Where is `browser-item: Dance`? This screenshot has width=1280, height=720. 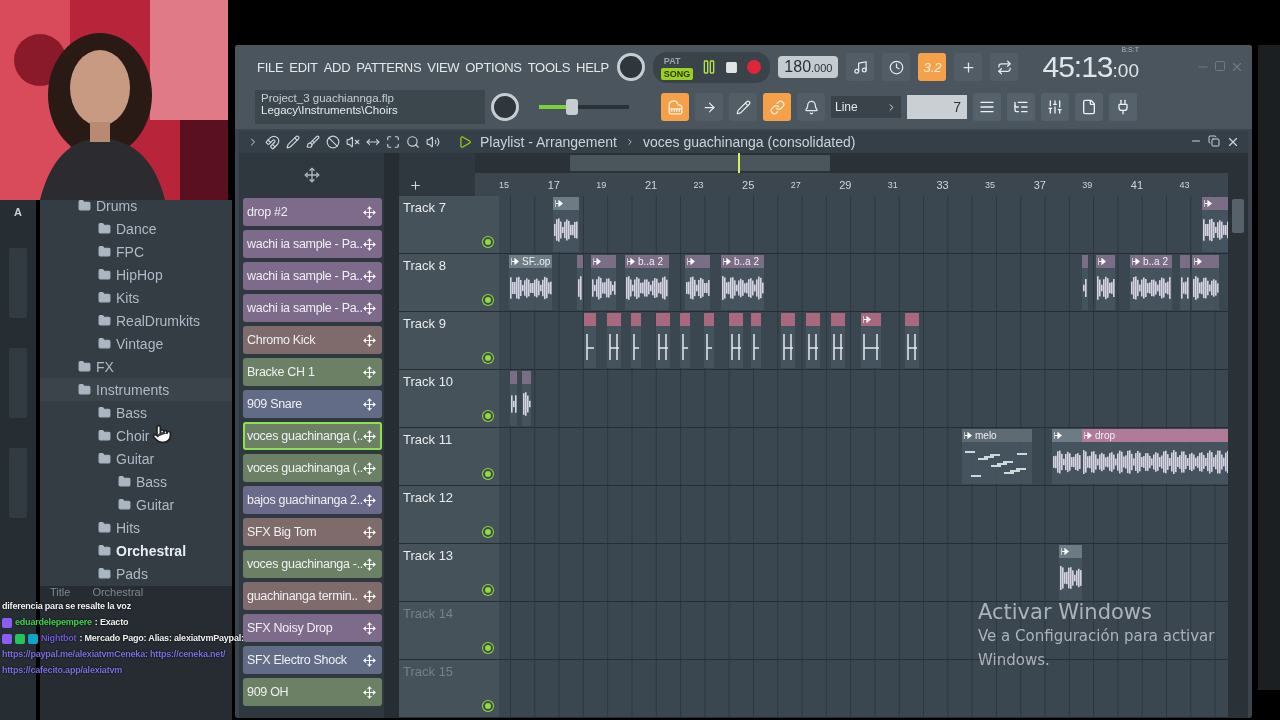
browser-item: Dance is located at coordinates (136, 228).